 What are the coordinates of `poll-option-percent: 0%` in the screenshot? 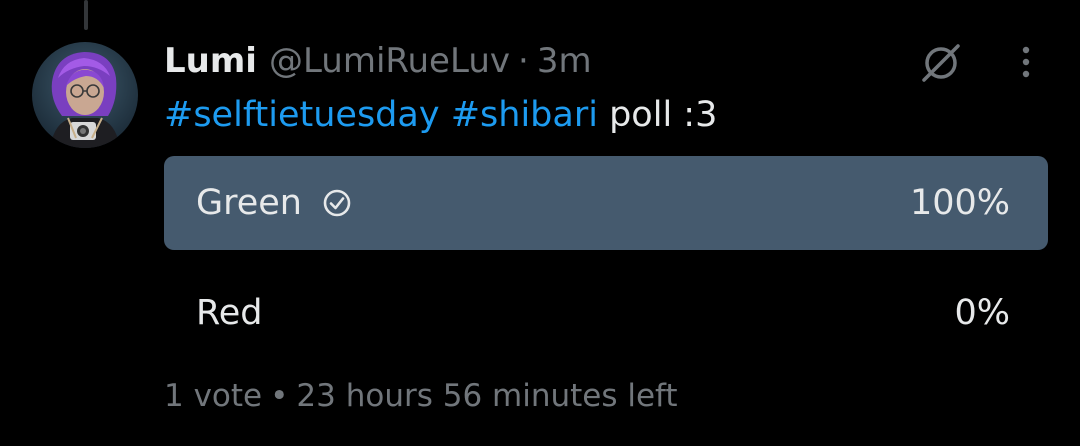 It's located at (982, 313).